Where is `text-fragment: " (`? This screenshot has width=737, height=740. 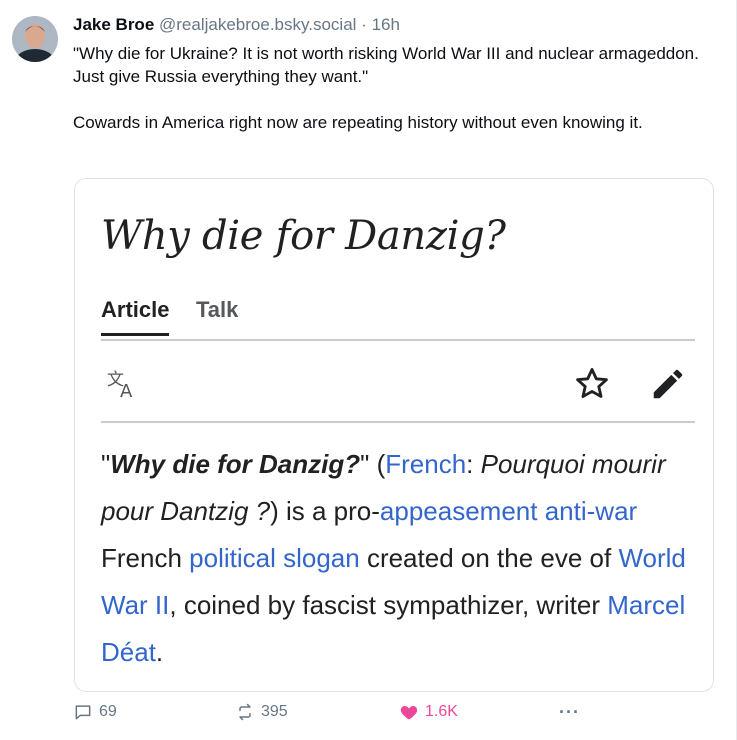 text-fragment: " ( is located at coordinates (373, 464).